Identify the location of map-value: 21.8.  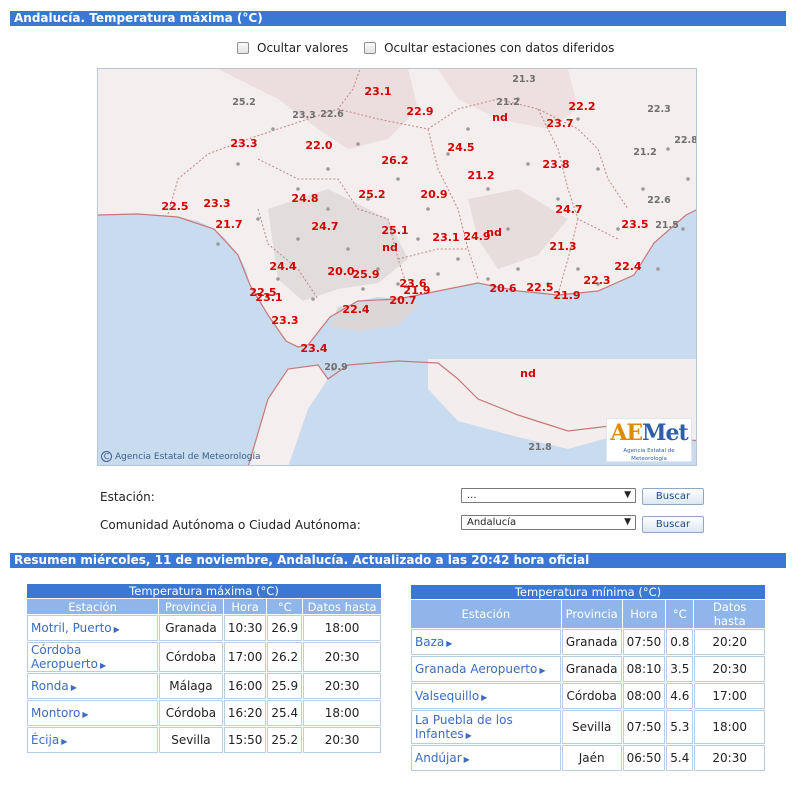
(539, 448).